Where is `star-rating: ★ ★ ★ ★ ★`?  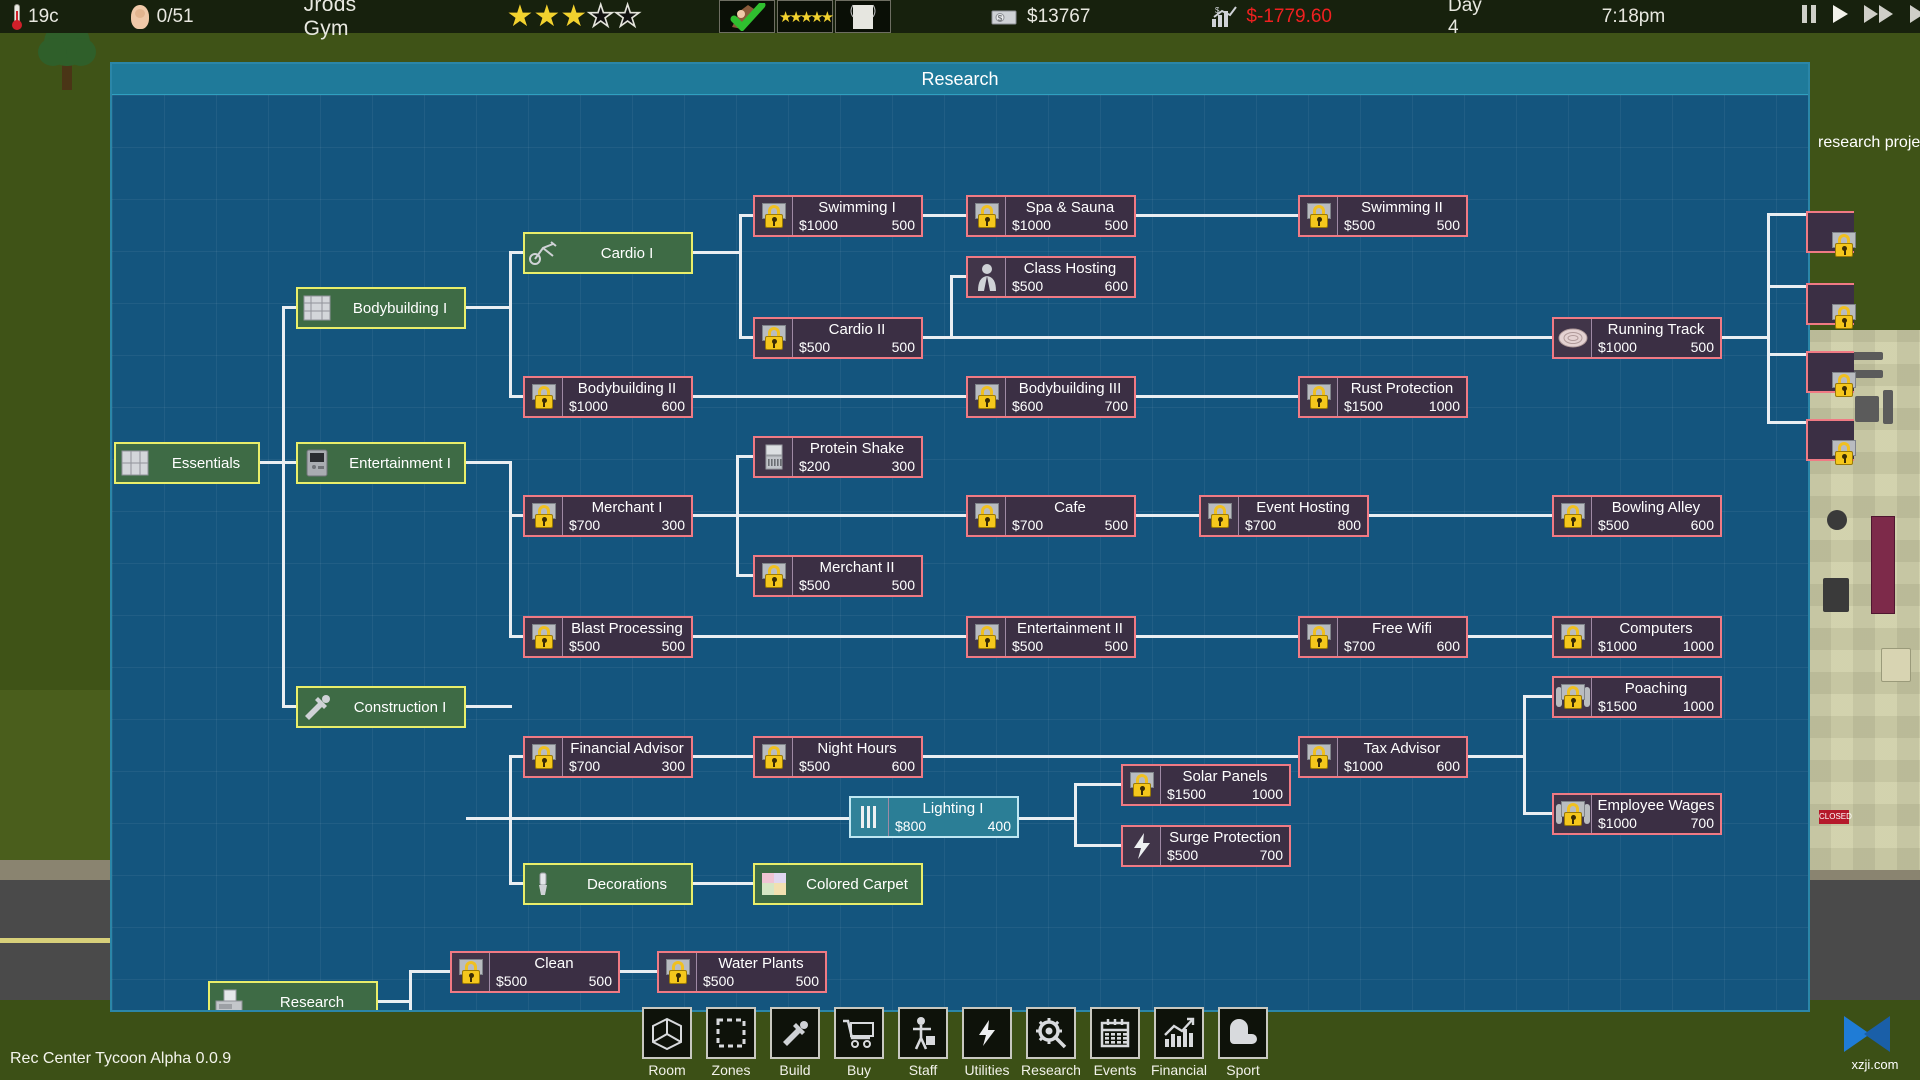
star-rating: ★ ★ ★ ★ ★ is located at coordinates (573, 16).